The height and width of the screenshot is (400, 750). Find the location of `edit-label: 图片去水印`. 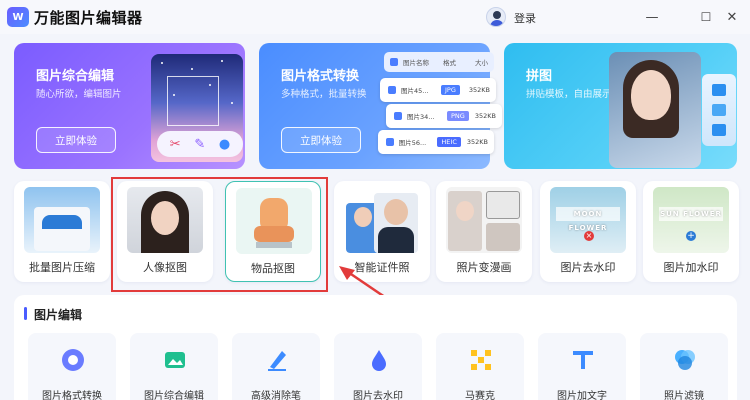

edit-label: 图片去水印 is located at coordinates (378, 395).